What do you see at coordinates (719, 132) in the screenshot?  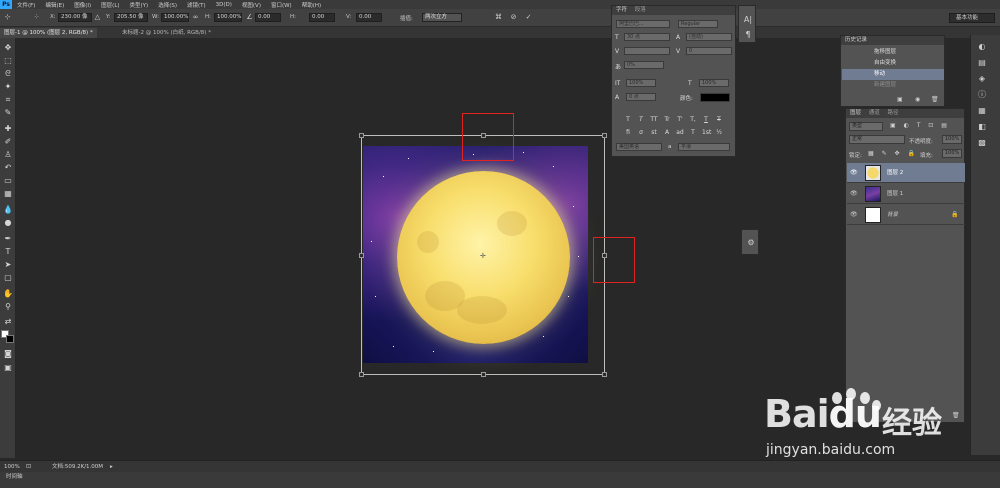 I see `opentype-fractions: ½` at bounding box center [719, 132].